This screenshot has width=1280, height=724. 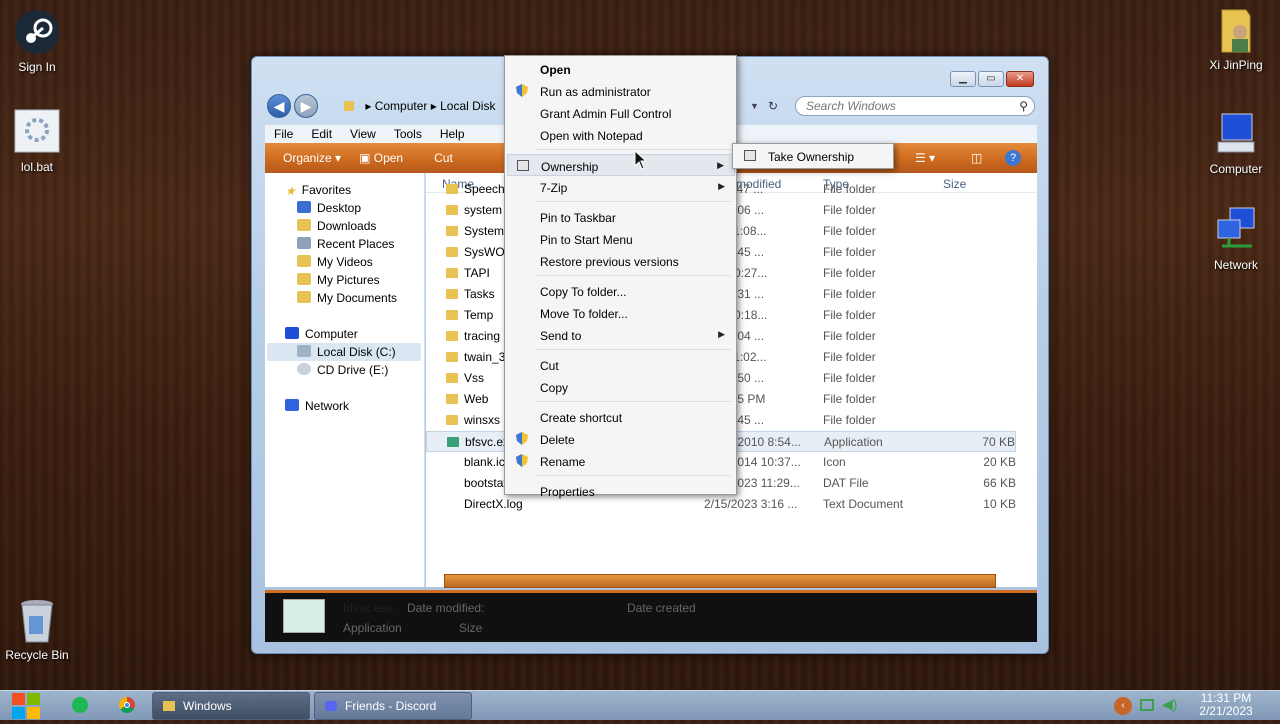 I want to click on menu-item-ownership: Ownership ▶, so click(x=621, y=165).